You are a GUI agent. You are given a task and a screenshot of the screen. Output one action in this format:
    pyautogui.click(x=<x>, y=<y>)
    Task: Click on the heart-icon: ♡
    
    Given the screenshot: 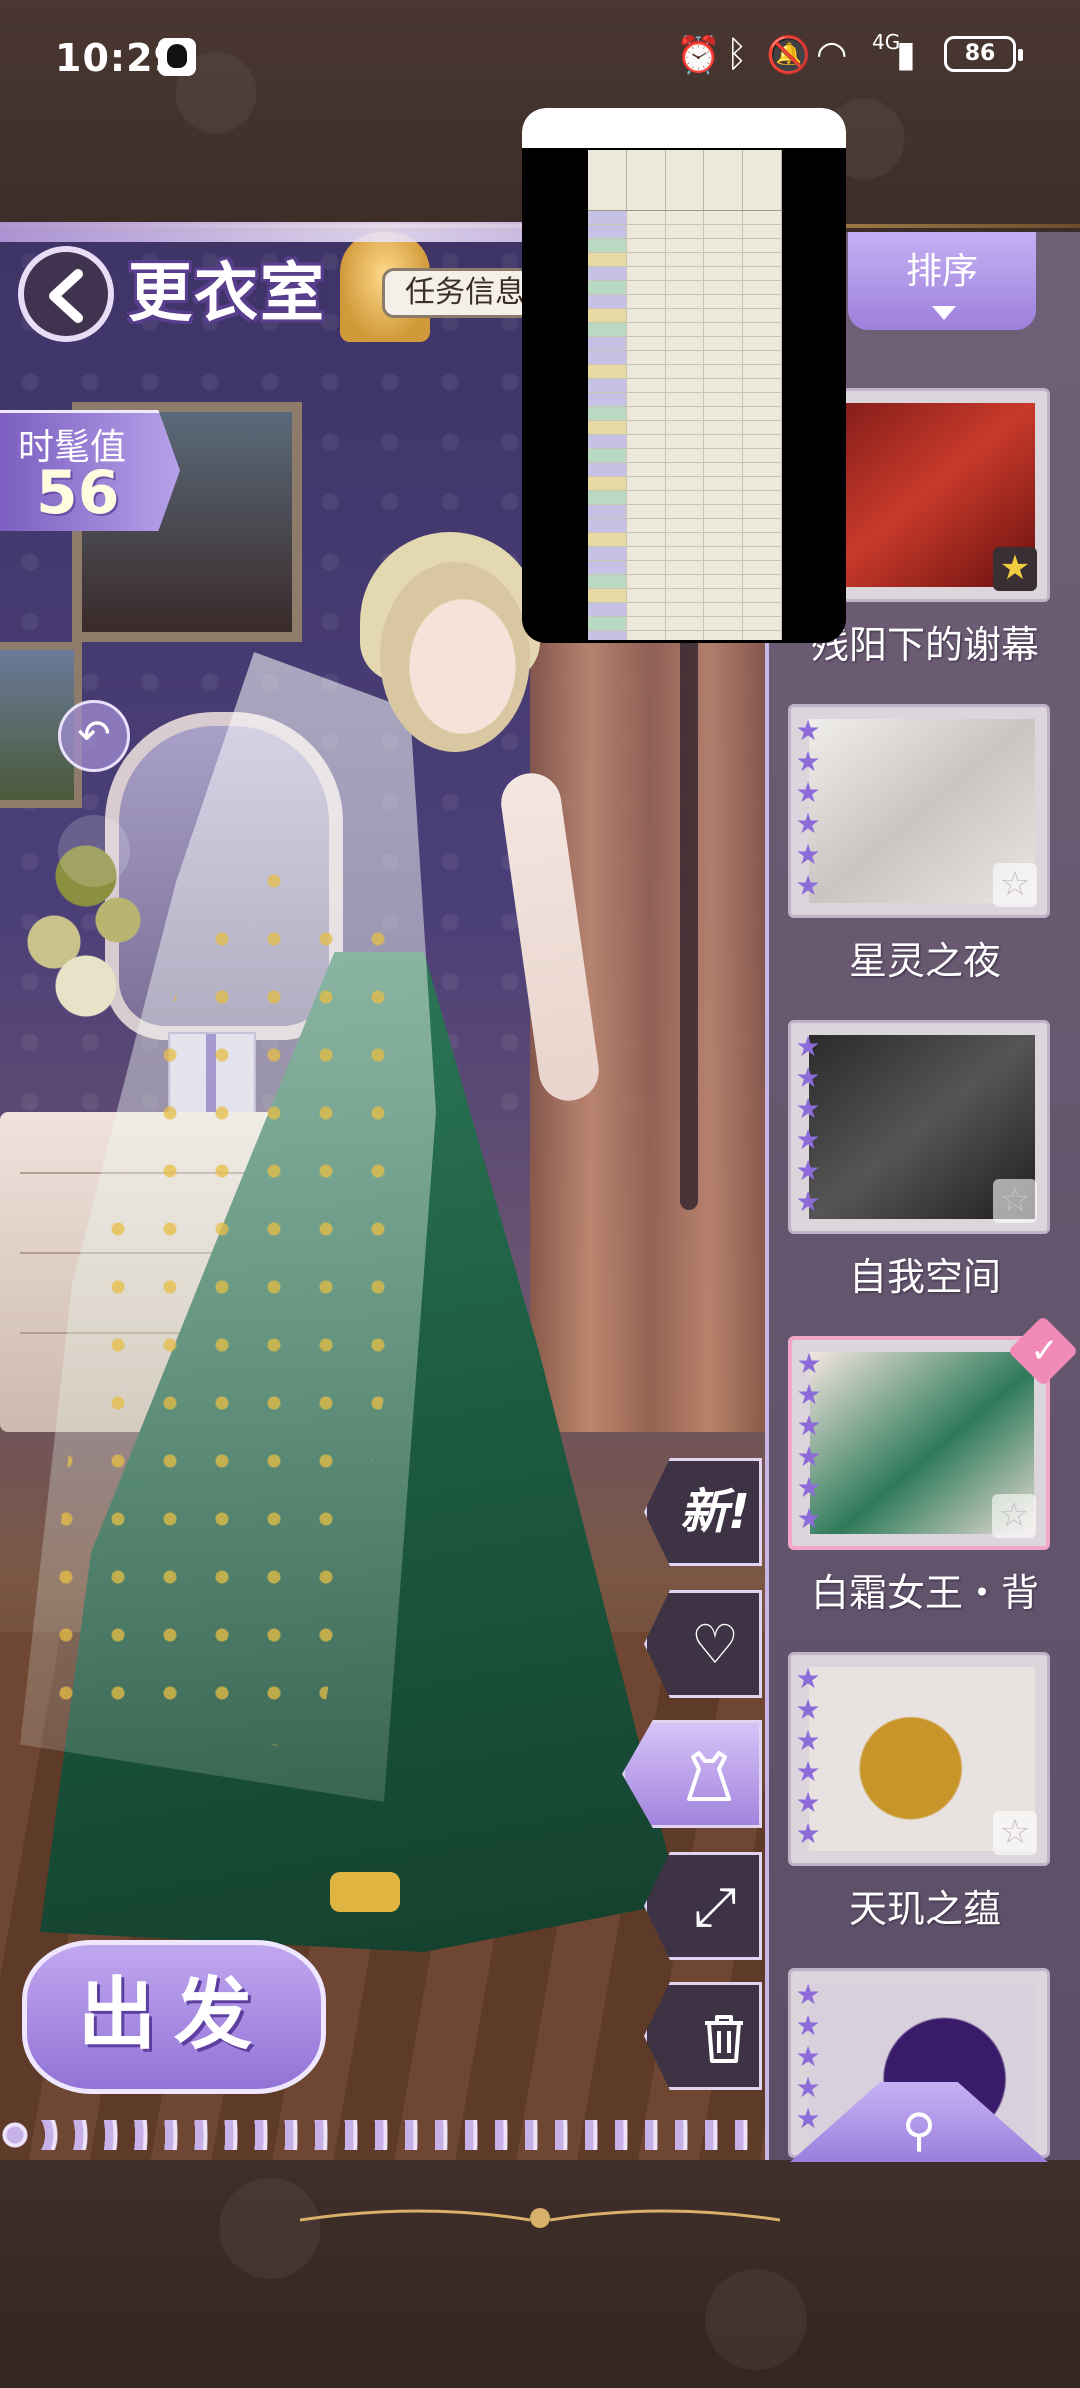 What is the action you would take?
    pyautogui.click(x=715, y=1644)
    